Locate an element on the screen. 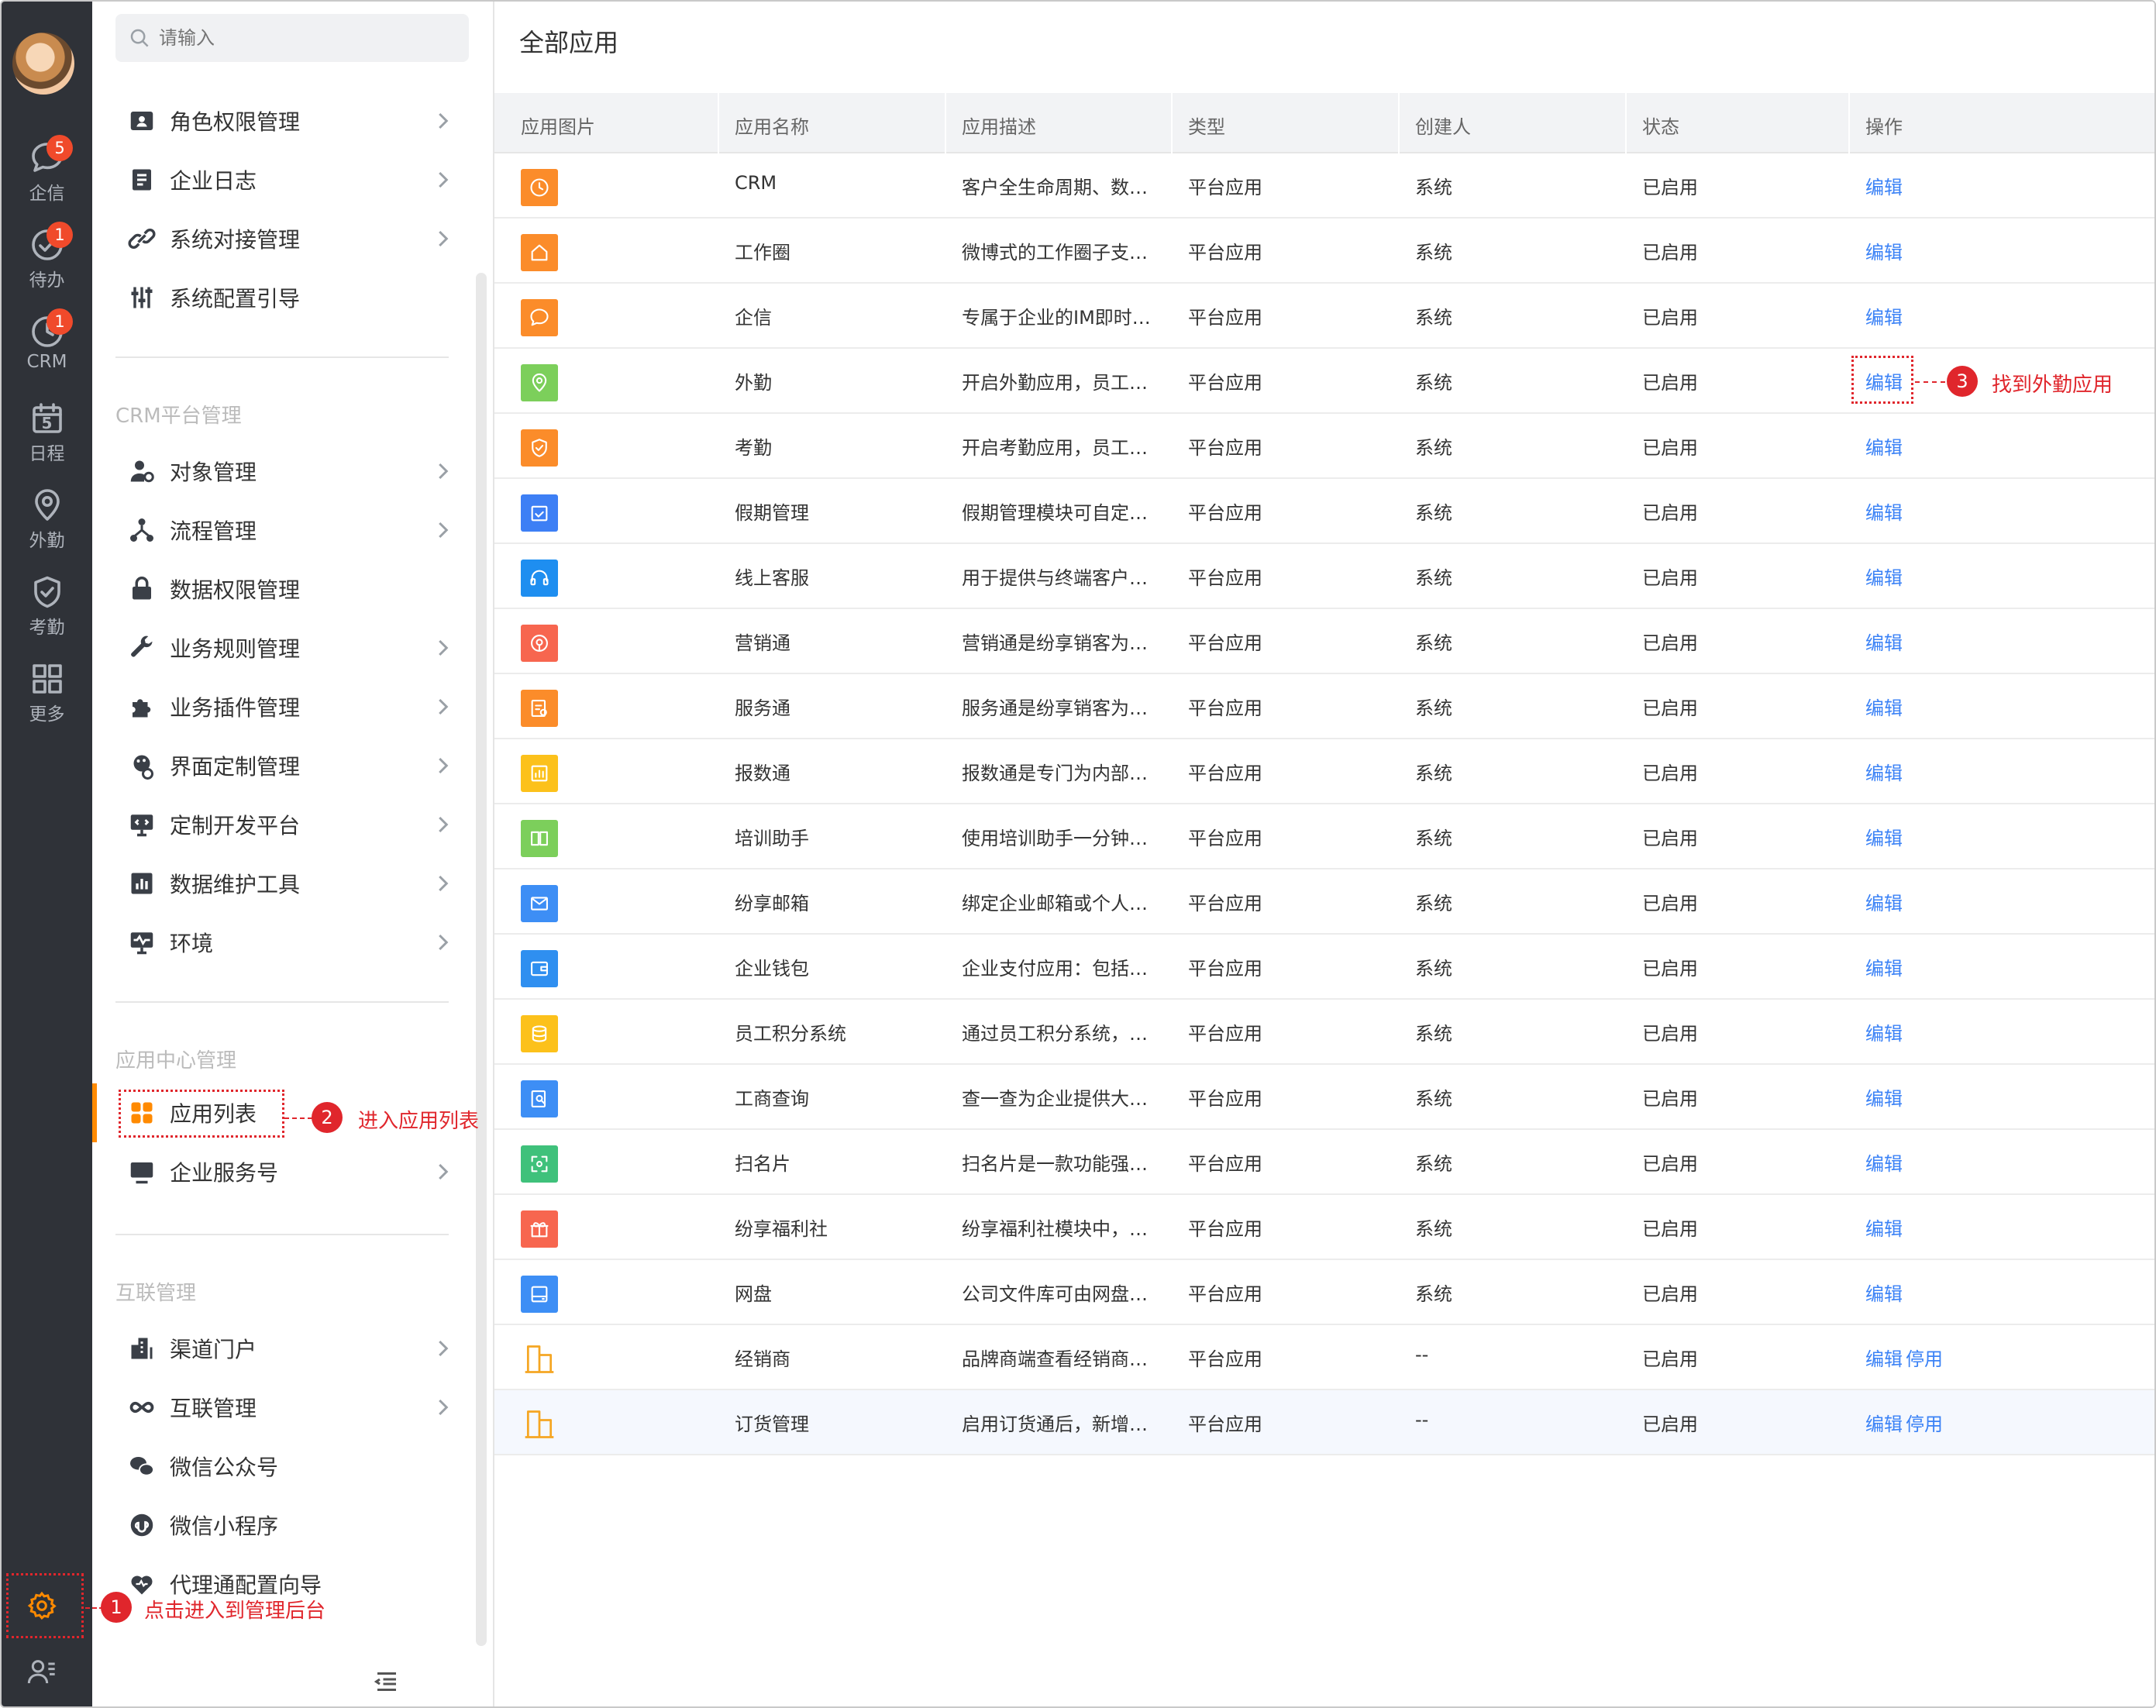 The height and width of the screenshot is (1708, 2156). broadcast-icon is located at coordinates (539, 643).